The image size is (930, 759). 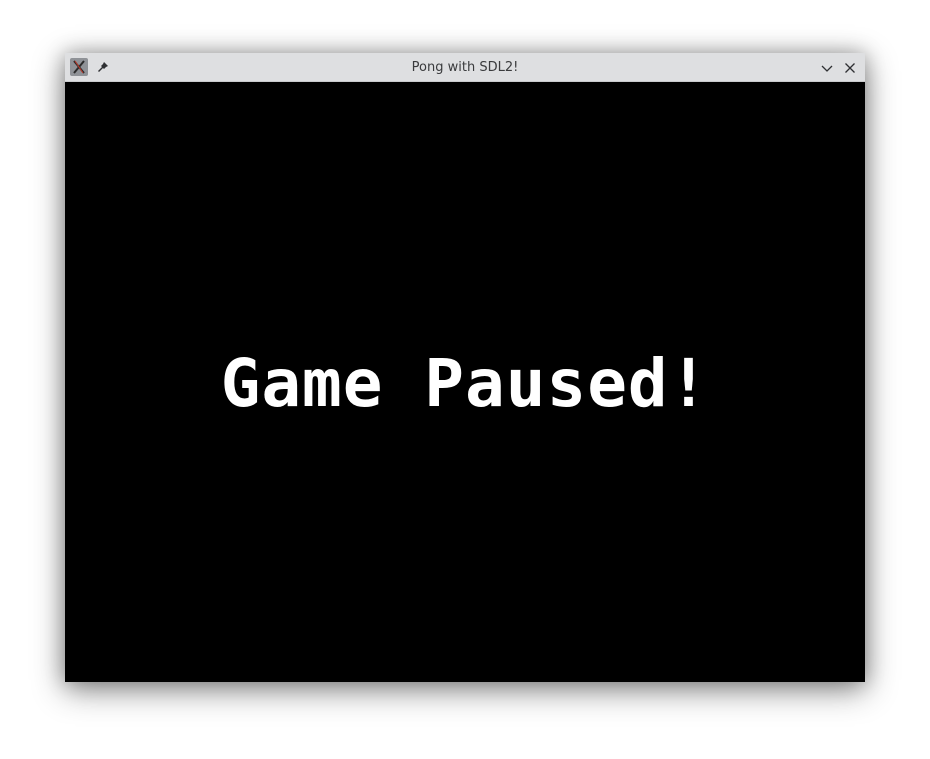 I want to click on close-button, so click(x=850, y=68).